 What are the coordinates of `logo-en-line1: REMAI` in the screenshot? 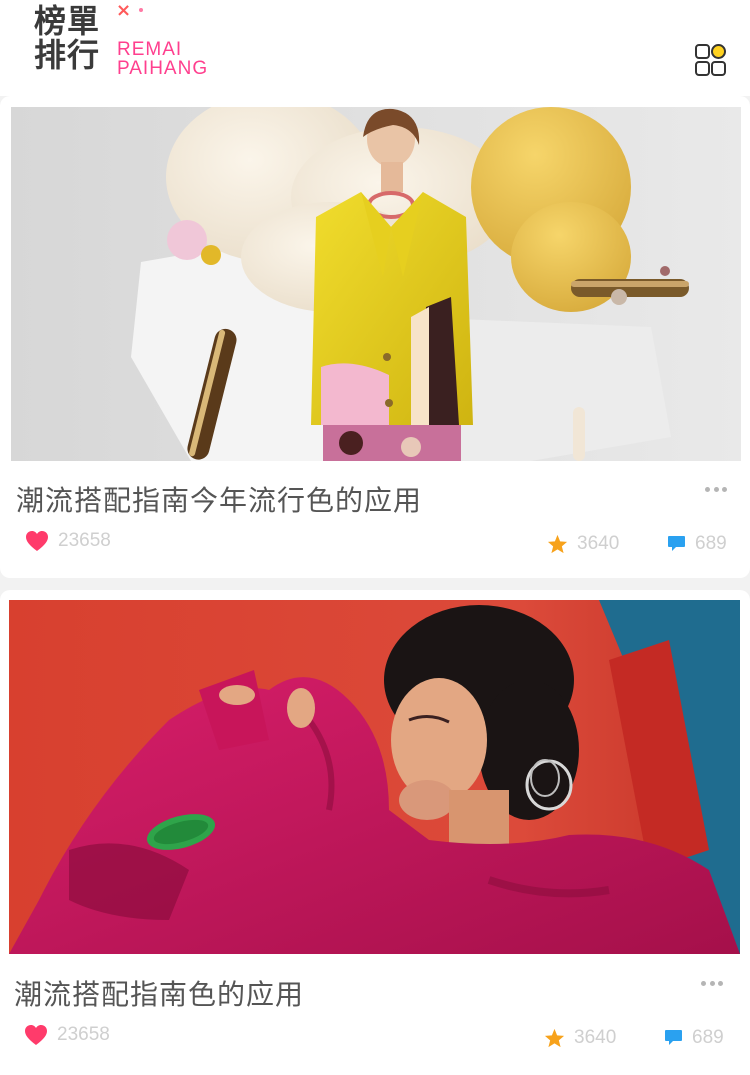 It's located at (150, 49).